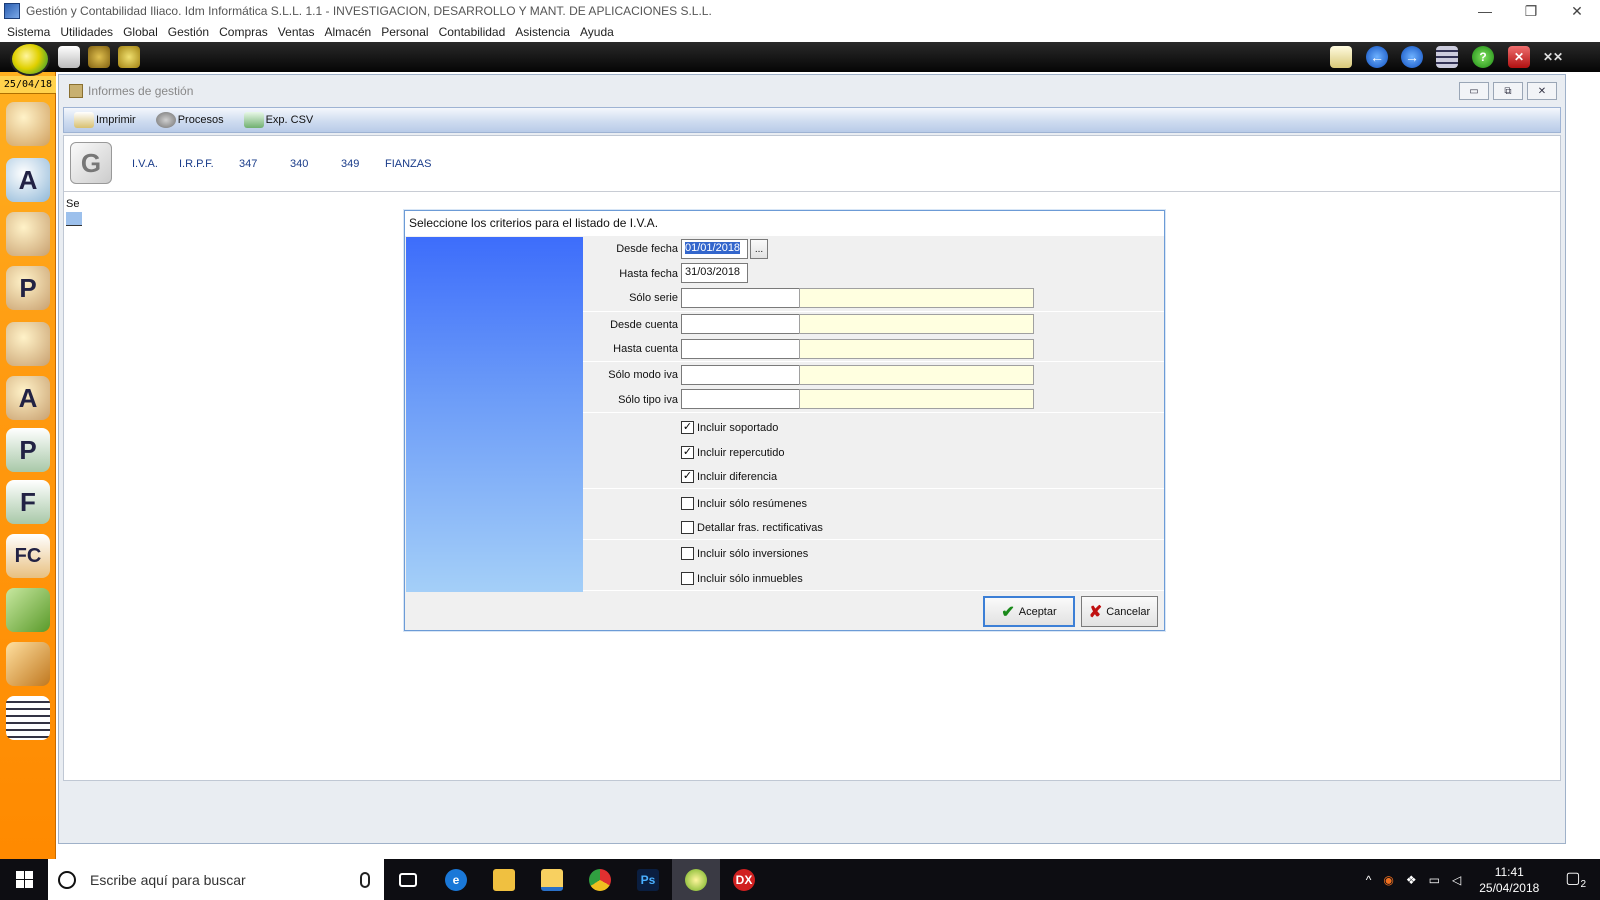 The width and height of the screenshot is (1600, 900). What do you see at coordinates (28, 718) in the screenshot?
I see `list-doc-icon` at bounding box center [28, 718].